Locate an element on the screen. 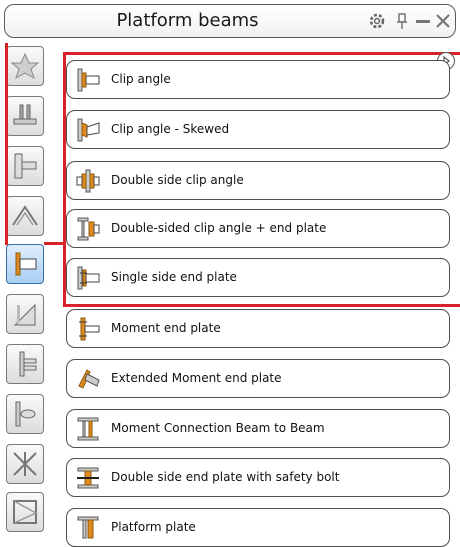  star-icon is located at coordinates (25, 66).